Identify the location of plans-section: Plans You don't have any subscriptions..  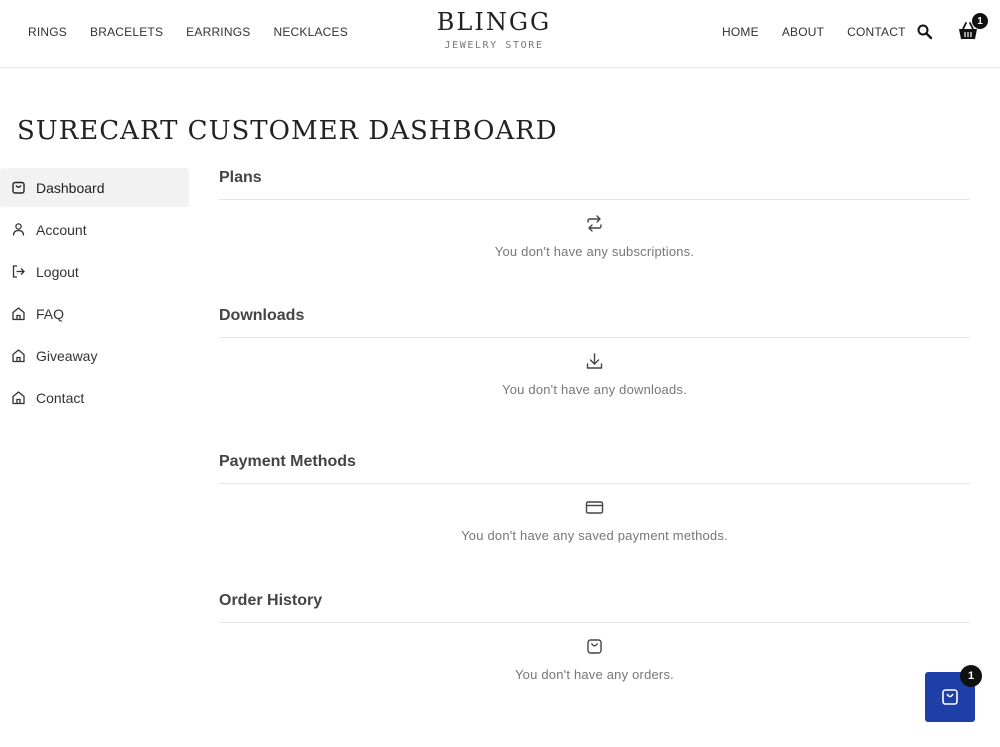
(594, 214).